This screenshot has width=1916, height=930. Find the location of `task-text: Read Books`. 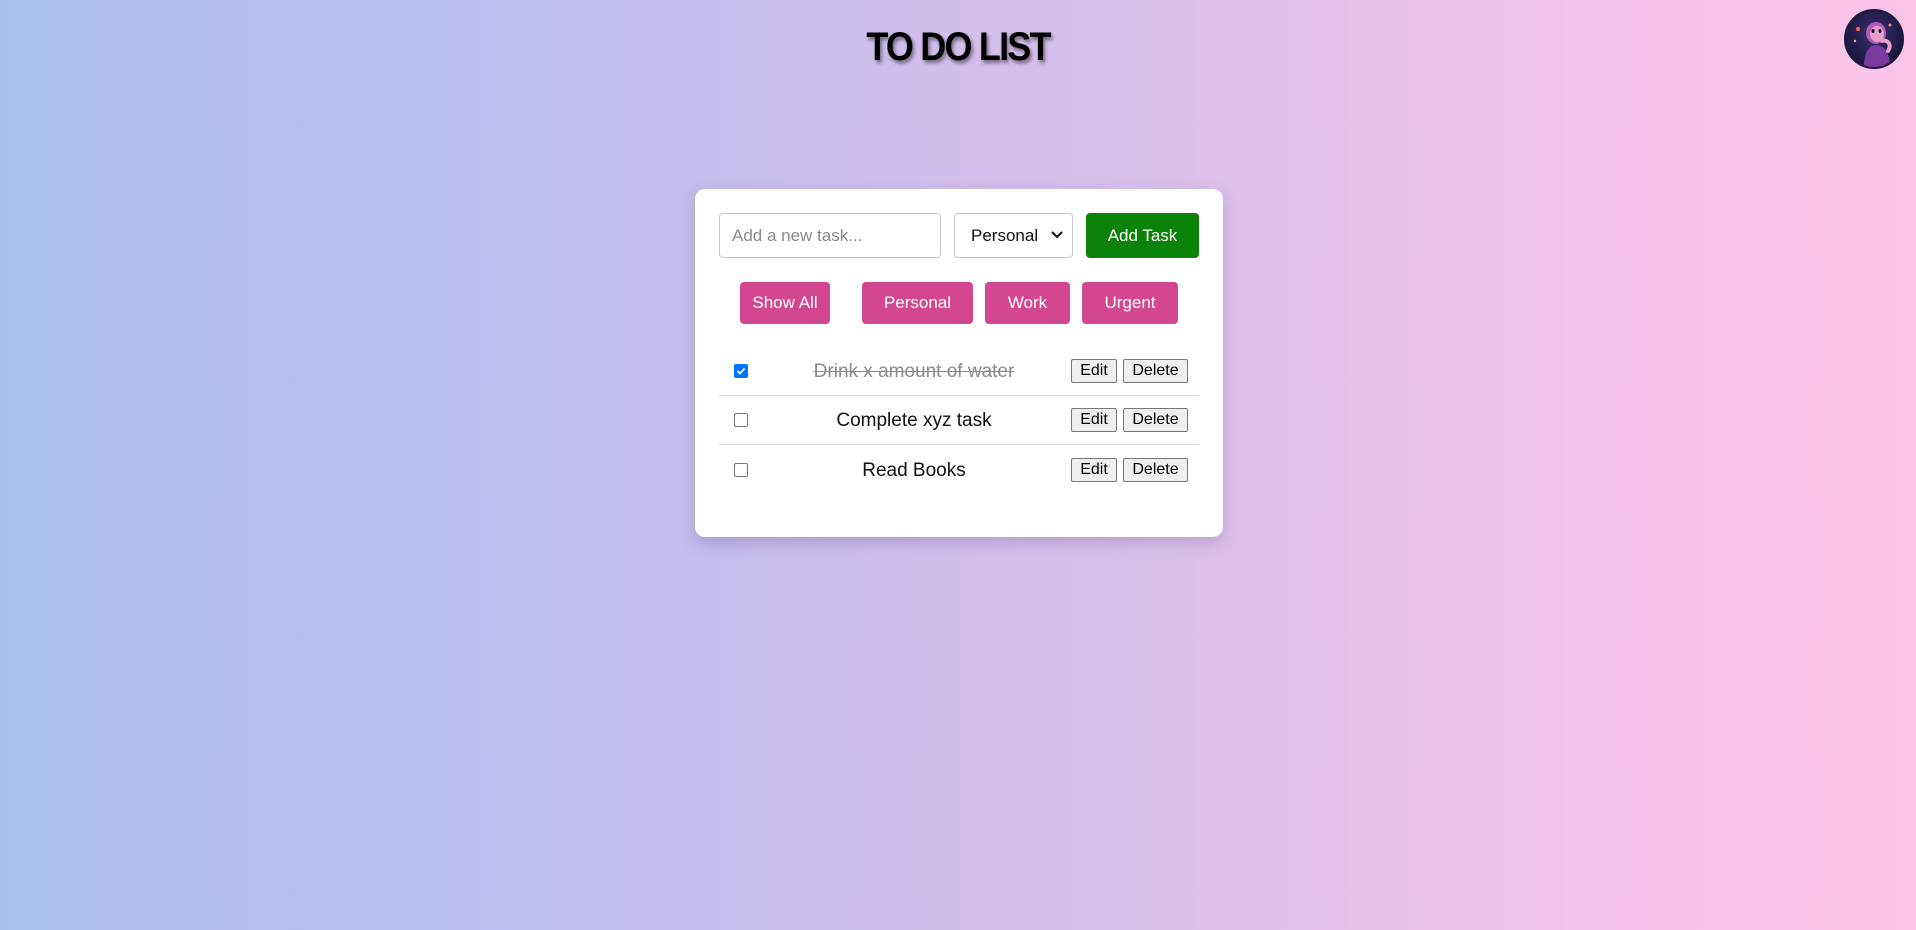

task-text: Read Books is located at coordinates (914, 470).